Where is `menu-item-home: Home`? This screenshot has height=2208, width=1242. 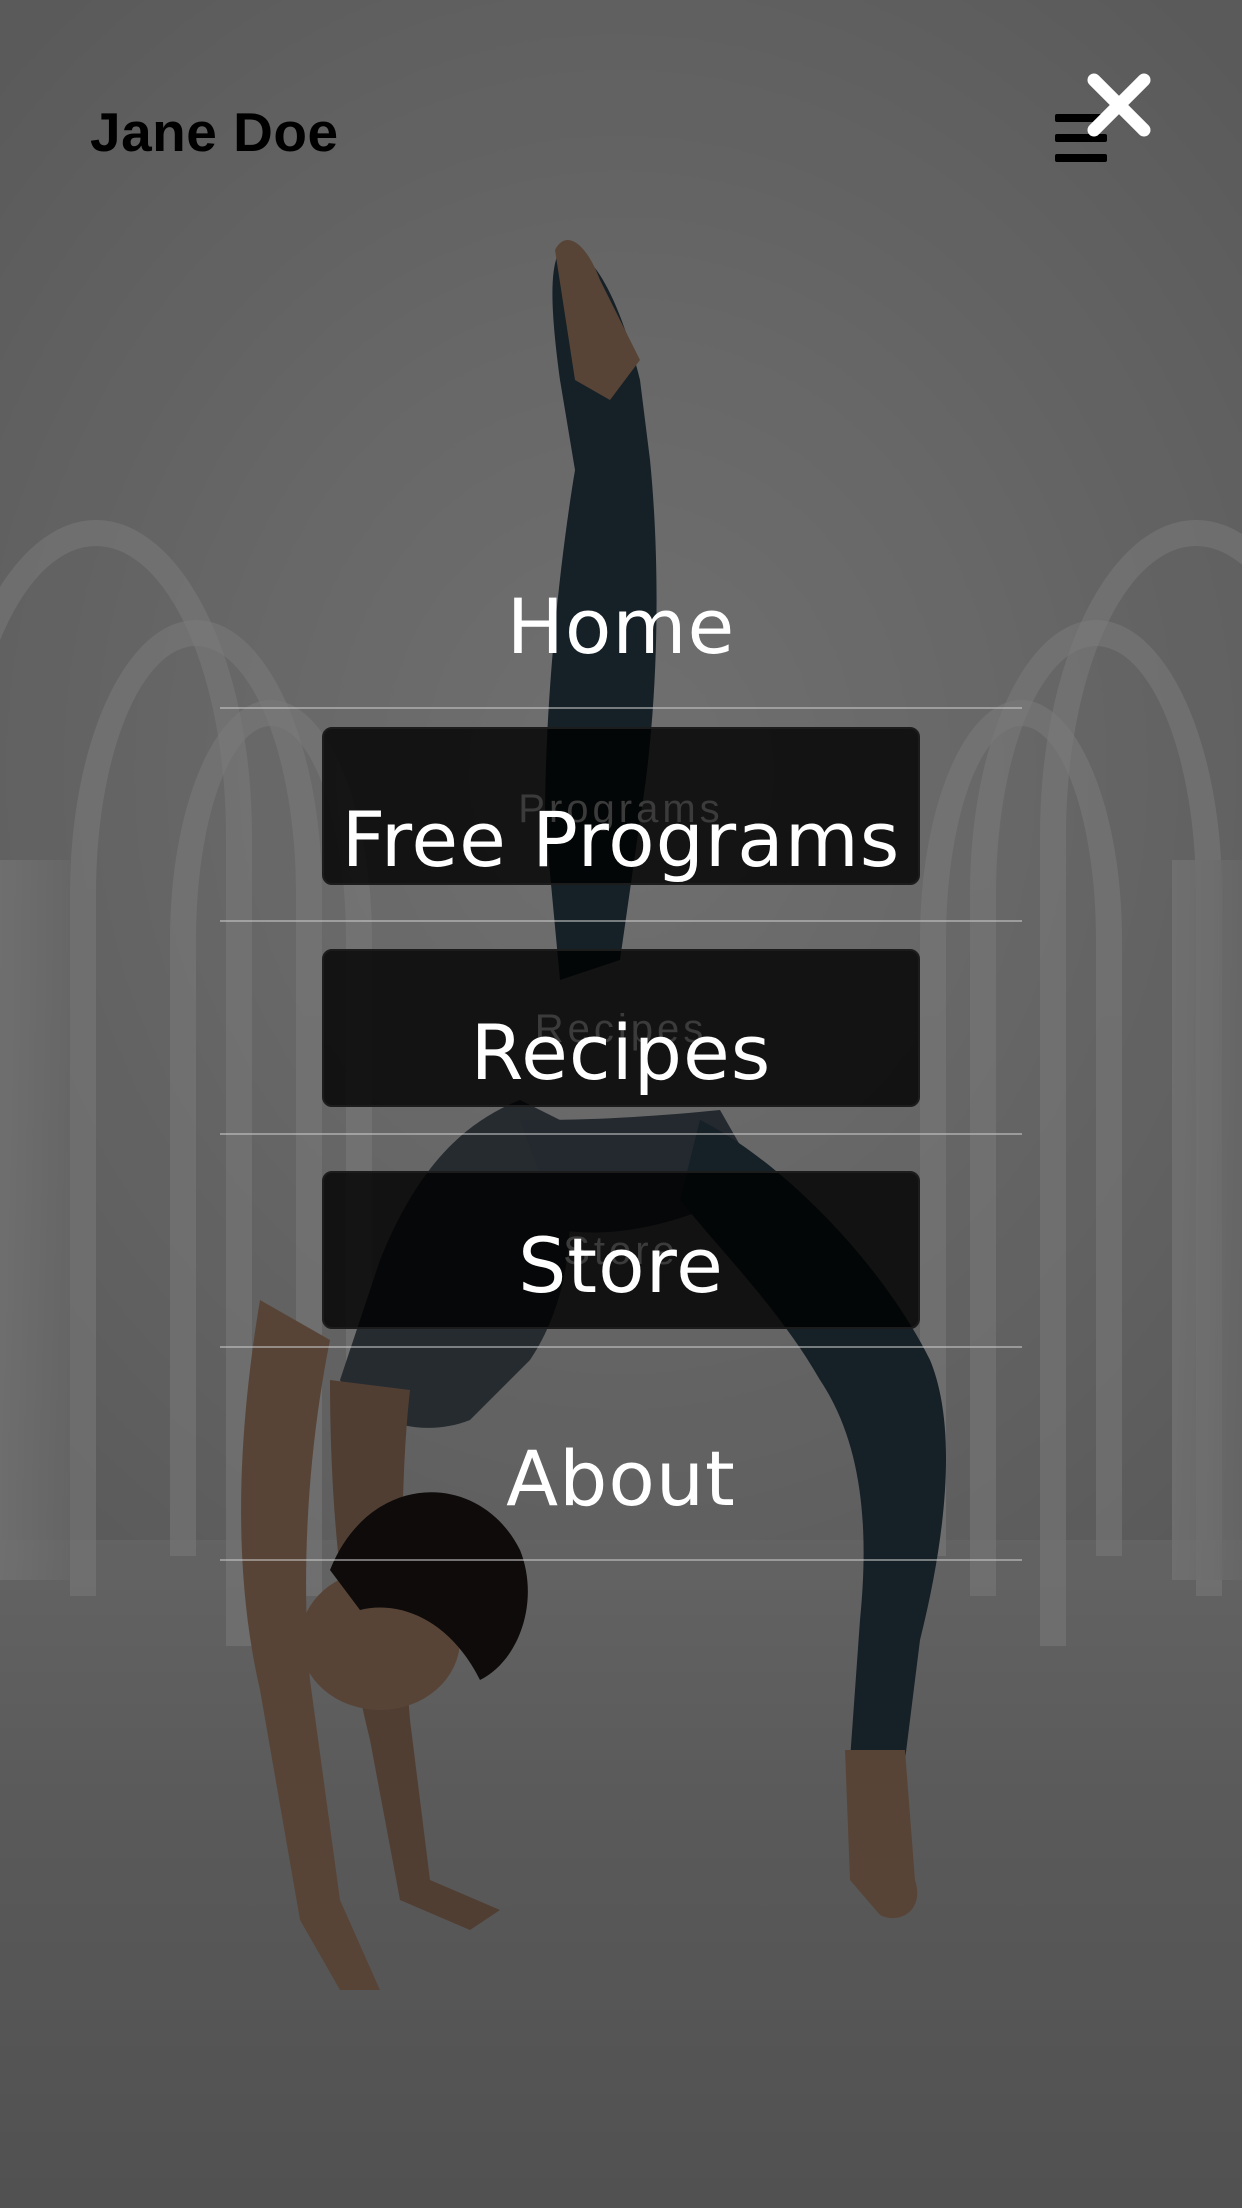
menu-item-home: Home is located at coordinates (621, 626).